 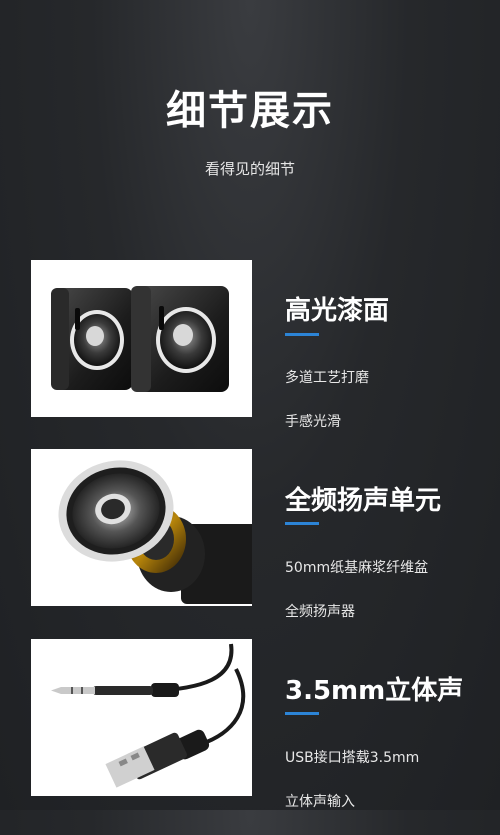 I want to click on feature-desc-line: 50mm纸基麻浆纤维盆, so click(x=357, y=568).